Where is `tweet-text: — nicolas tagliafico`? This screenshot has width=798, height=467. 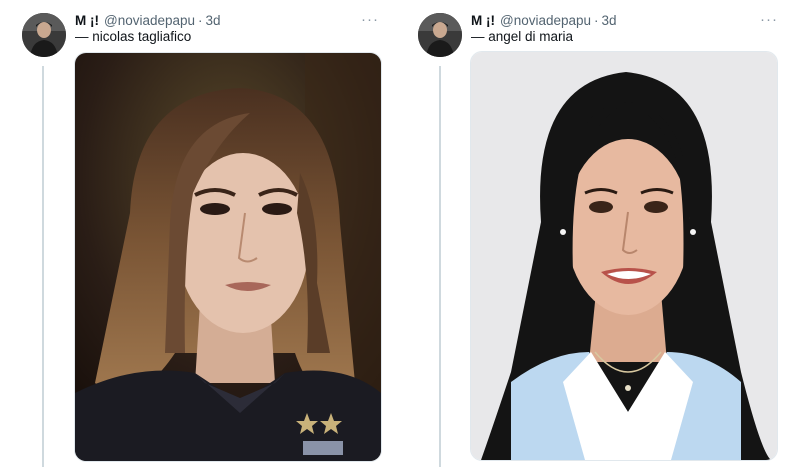 tweet-text: — nicolas tagliafico is located at coordinates (133, 36).